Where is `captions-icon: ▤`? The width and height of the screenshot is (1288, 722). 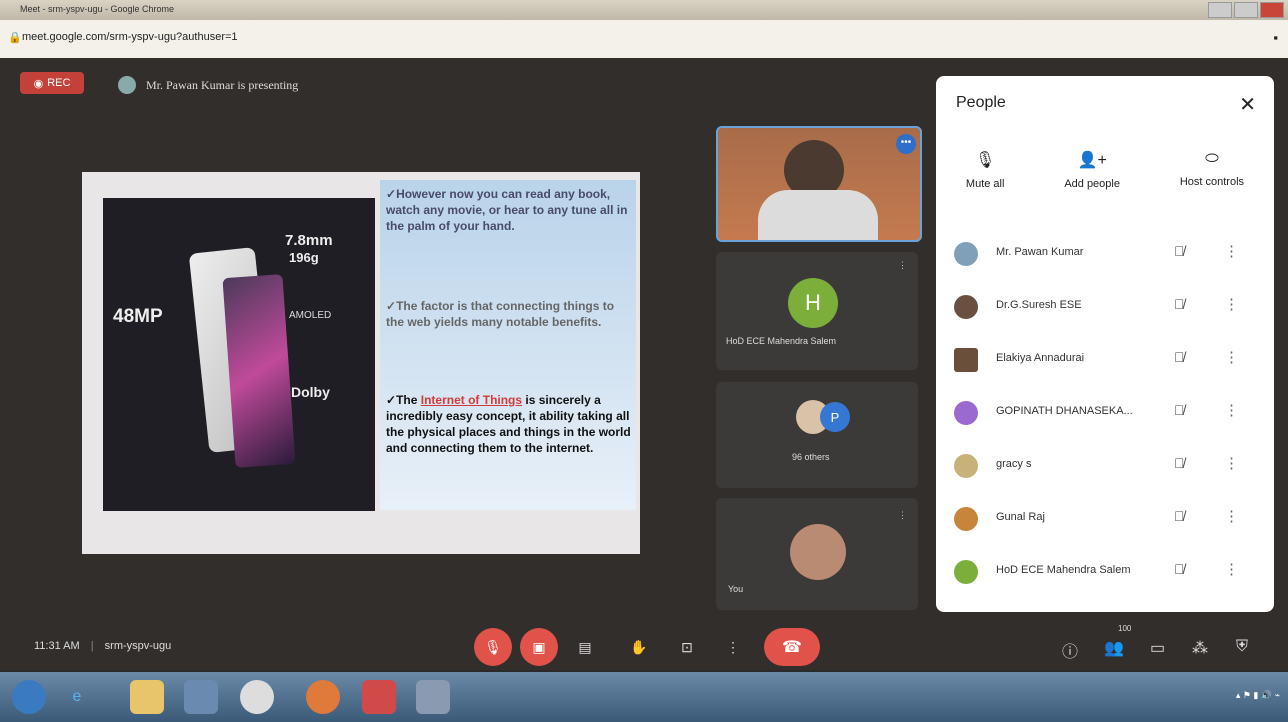
captions-icon: ▤ is located at coordinates (585, 646).